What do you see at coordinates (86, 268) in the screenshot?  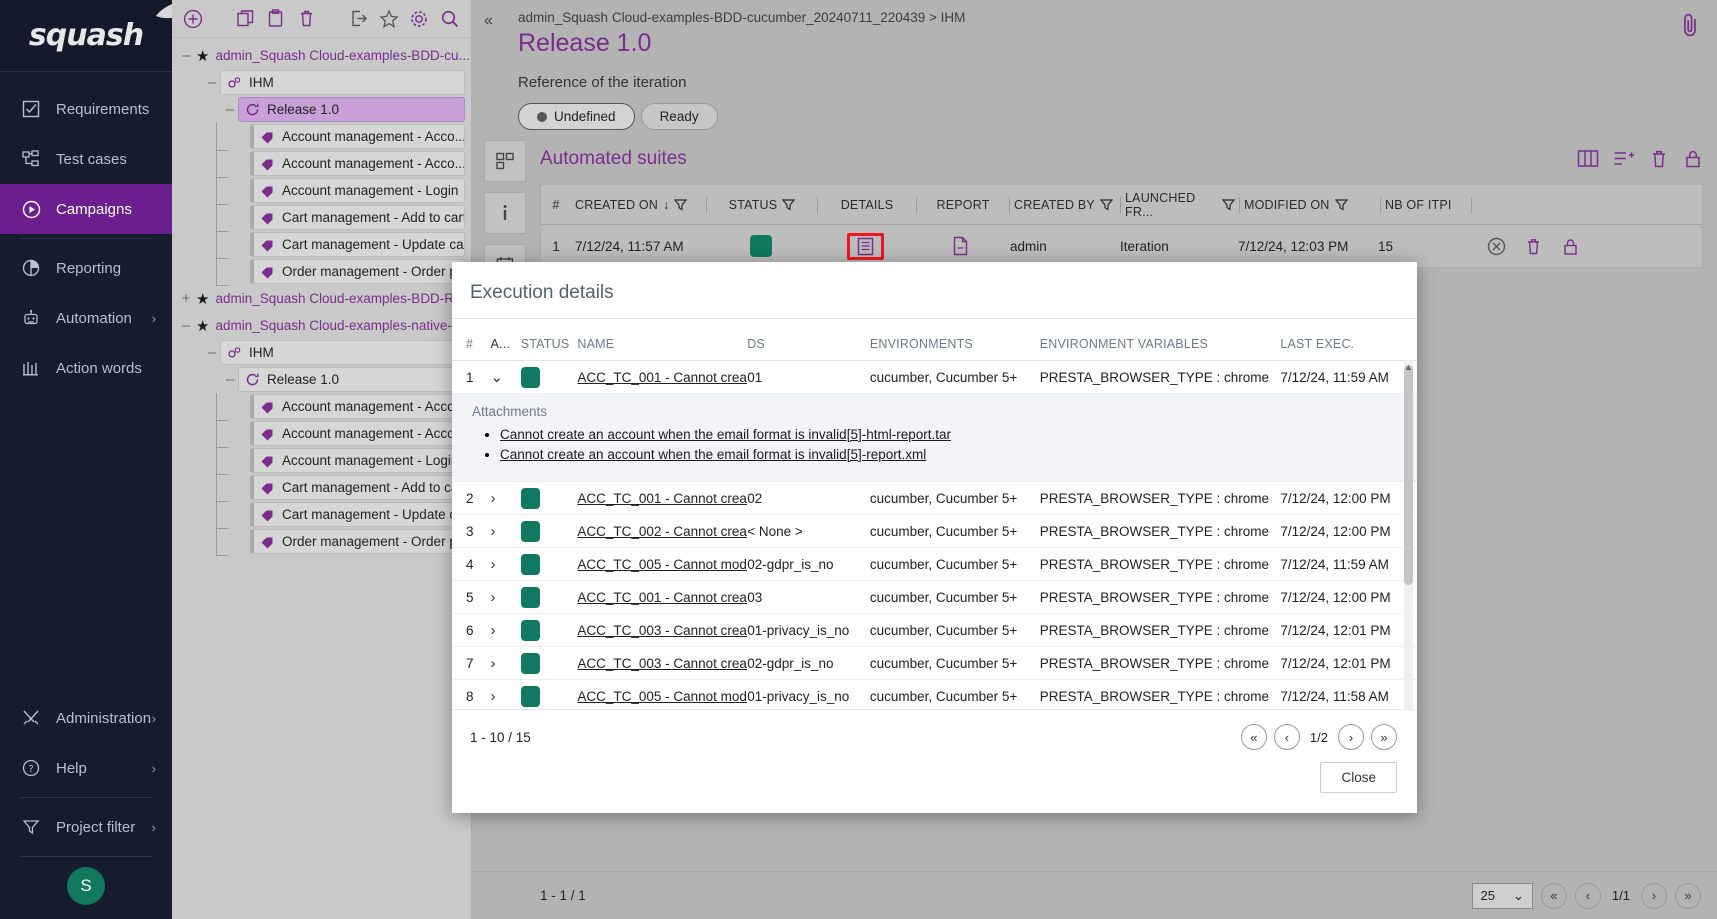 I see `sidebar-item-reporting: Reporting` at bounding box center [86, 268].